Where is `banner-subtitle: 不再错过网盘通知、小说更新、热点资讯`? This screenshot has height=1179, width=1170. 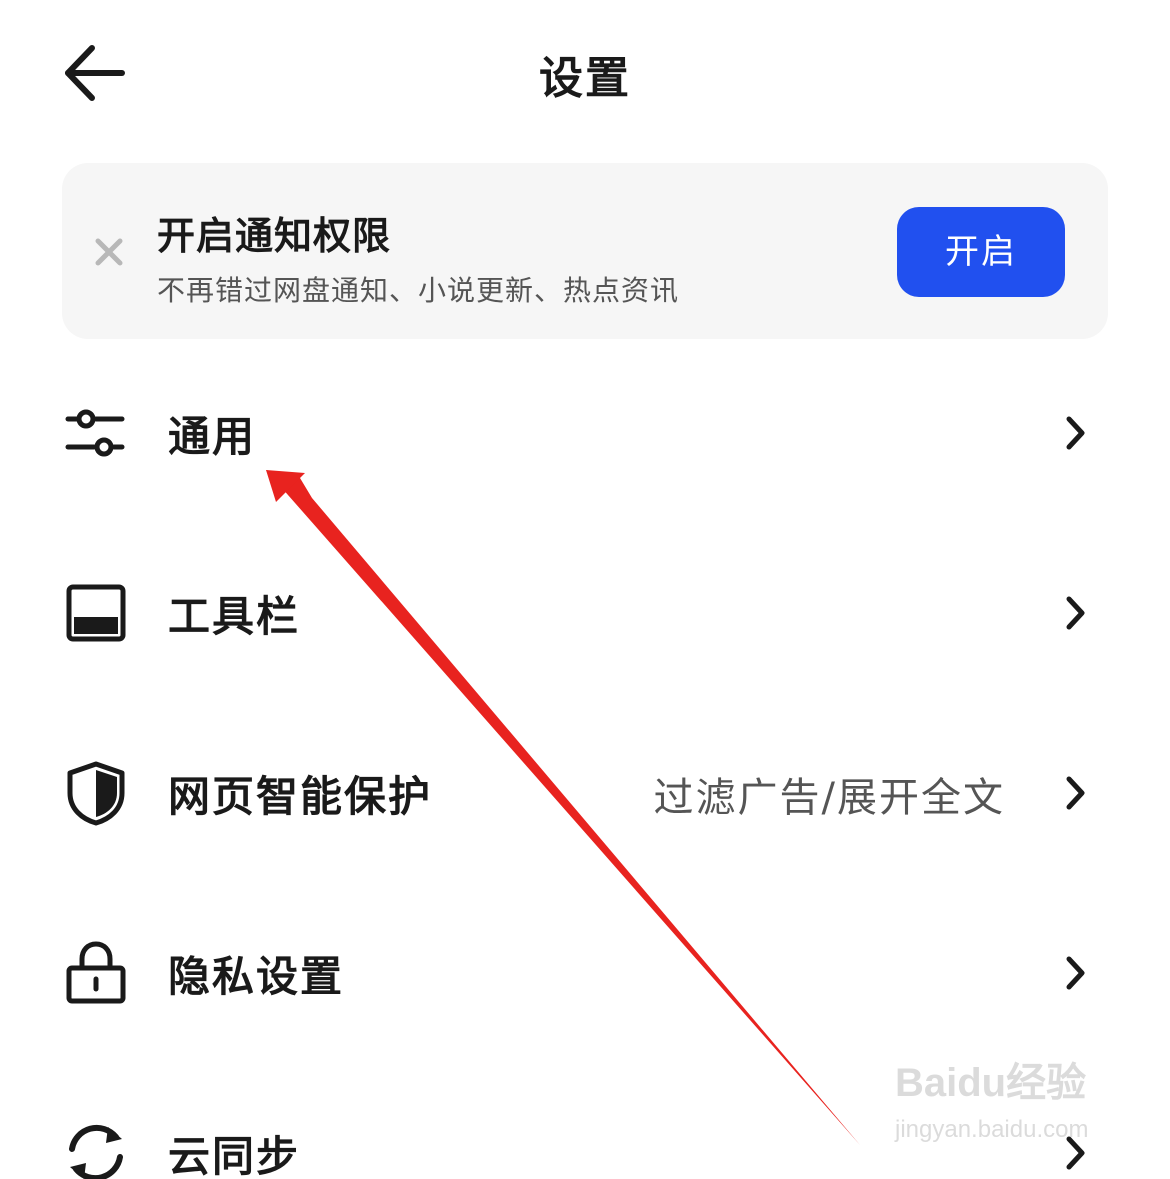 banner-subtitle: 不再错过网盘通知、小说更新、热点资讯 is located at coordinates (418, 290).